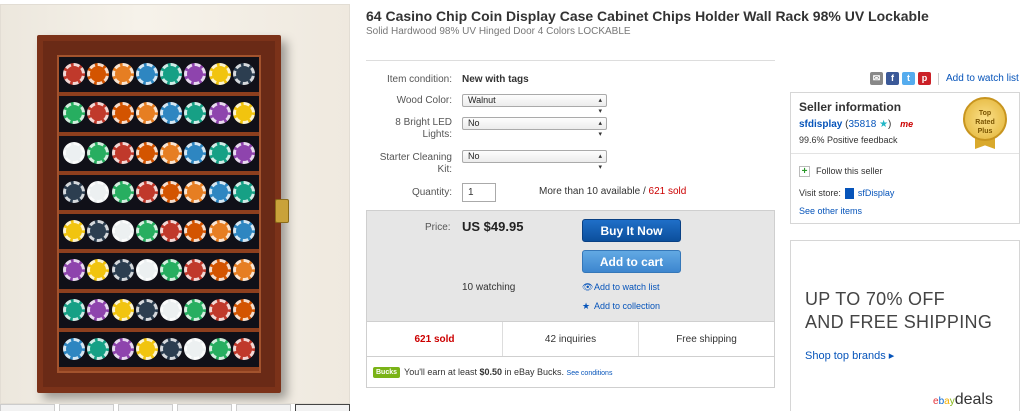 The width and height of the screenshot is (1024, 411). I want to click on stats-bar: 621 sold 42 inquiries Free shipping, so click(570, 339).